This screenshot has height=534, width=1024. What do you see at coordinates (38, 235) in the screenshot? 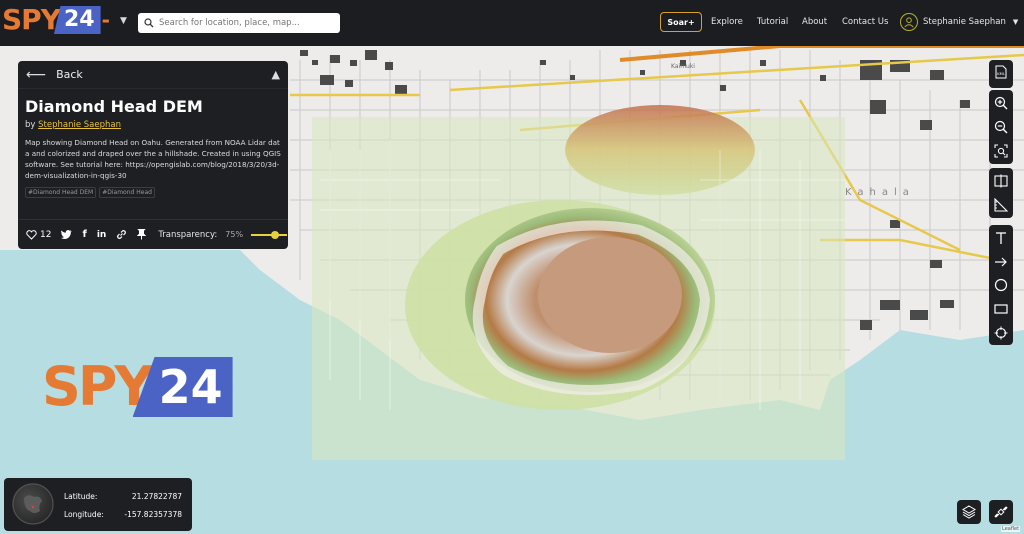
I see `like-button: 12` at bounding box center [38, 235].